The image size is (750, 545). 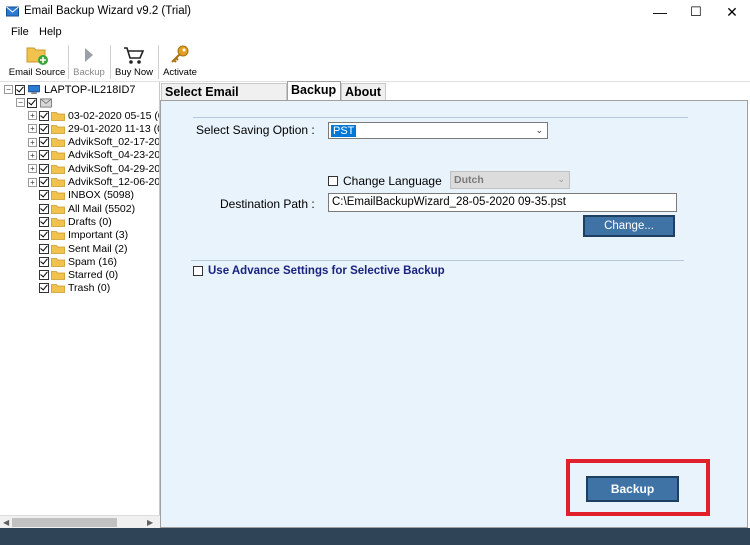 I want to click on tree-folder-item: +03-02-2020 05-15 (0), so click(x=93, y=115).